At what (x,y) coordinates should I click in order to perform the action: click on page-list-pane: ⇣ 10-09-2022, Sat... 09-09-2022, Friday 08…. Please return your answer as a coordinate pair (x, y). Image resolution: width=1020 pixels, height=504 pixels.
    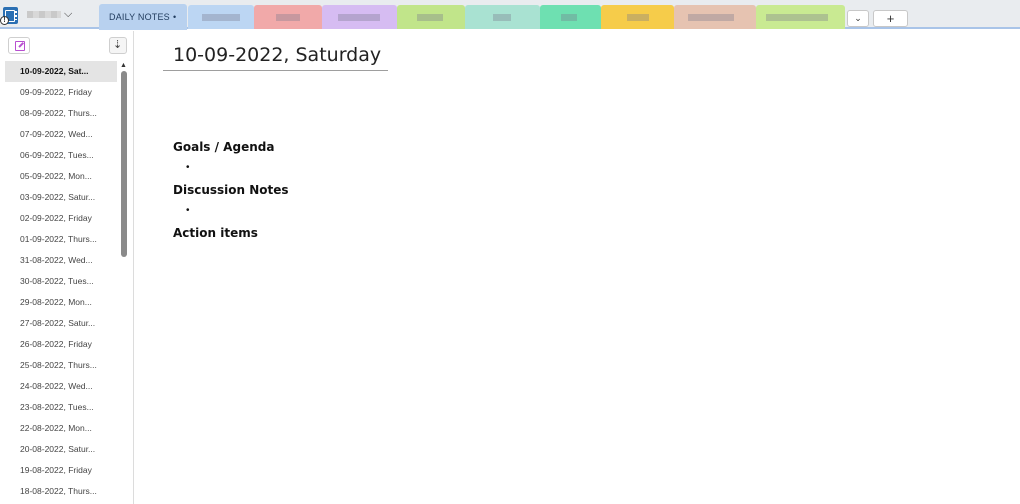
    Looking at the image, I should click on (67, 267).